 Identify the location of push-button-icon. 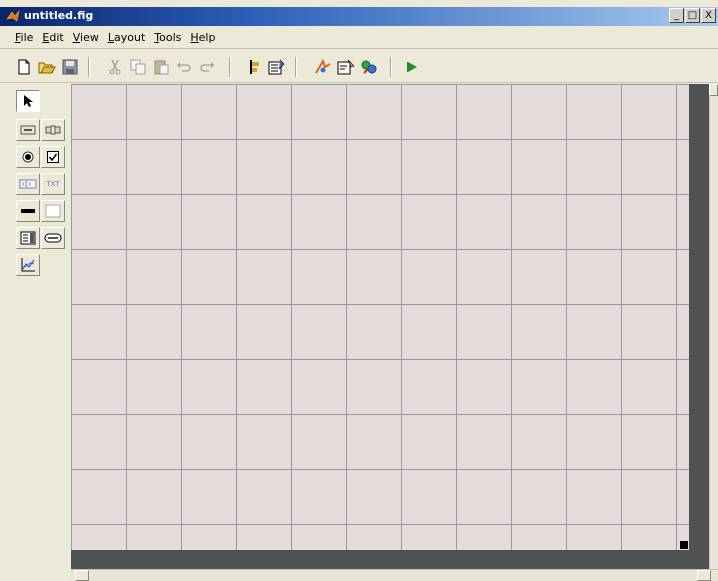
(28, 130).